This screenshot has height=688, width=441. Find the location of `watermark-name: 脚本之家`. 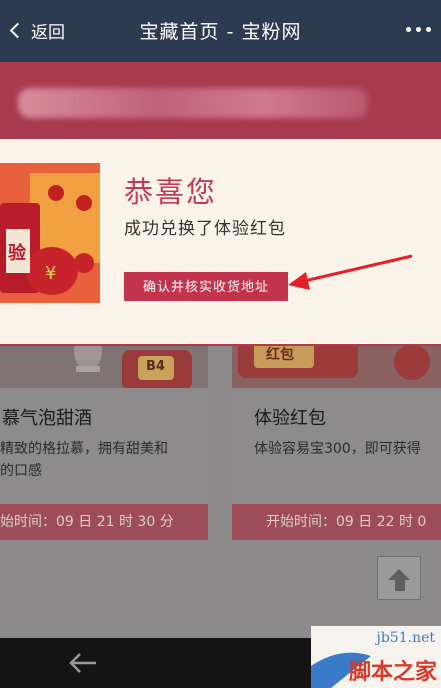

watermark-name: 脚本之家 is located at coordinates (392, 672).